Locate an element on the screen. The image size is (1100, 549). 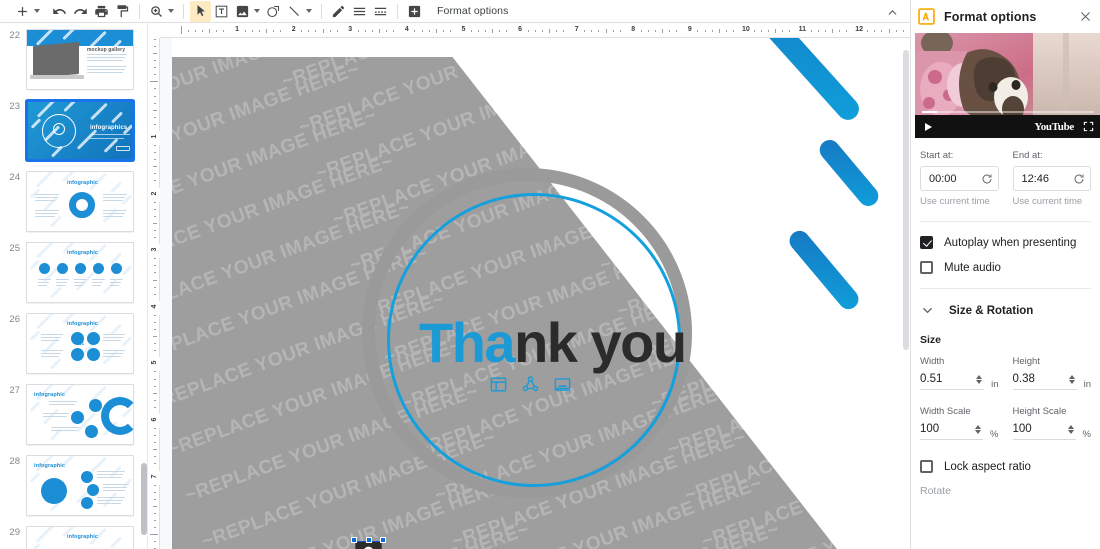
end-use-current-time: Use current time is located at coordinates (1052, 201).